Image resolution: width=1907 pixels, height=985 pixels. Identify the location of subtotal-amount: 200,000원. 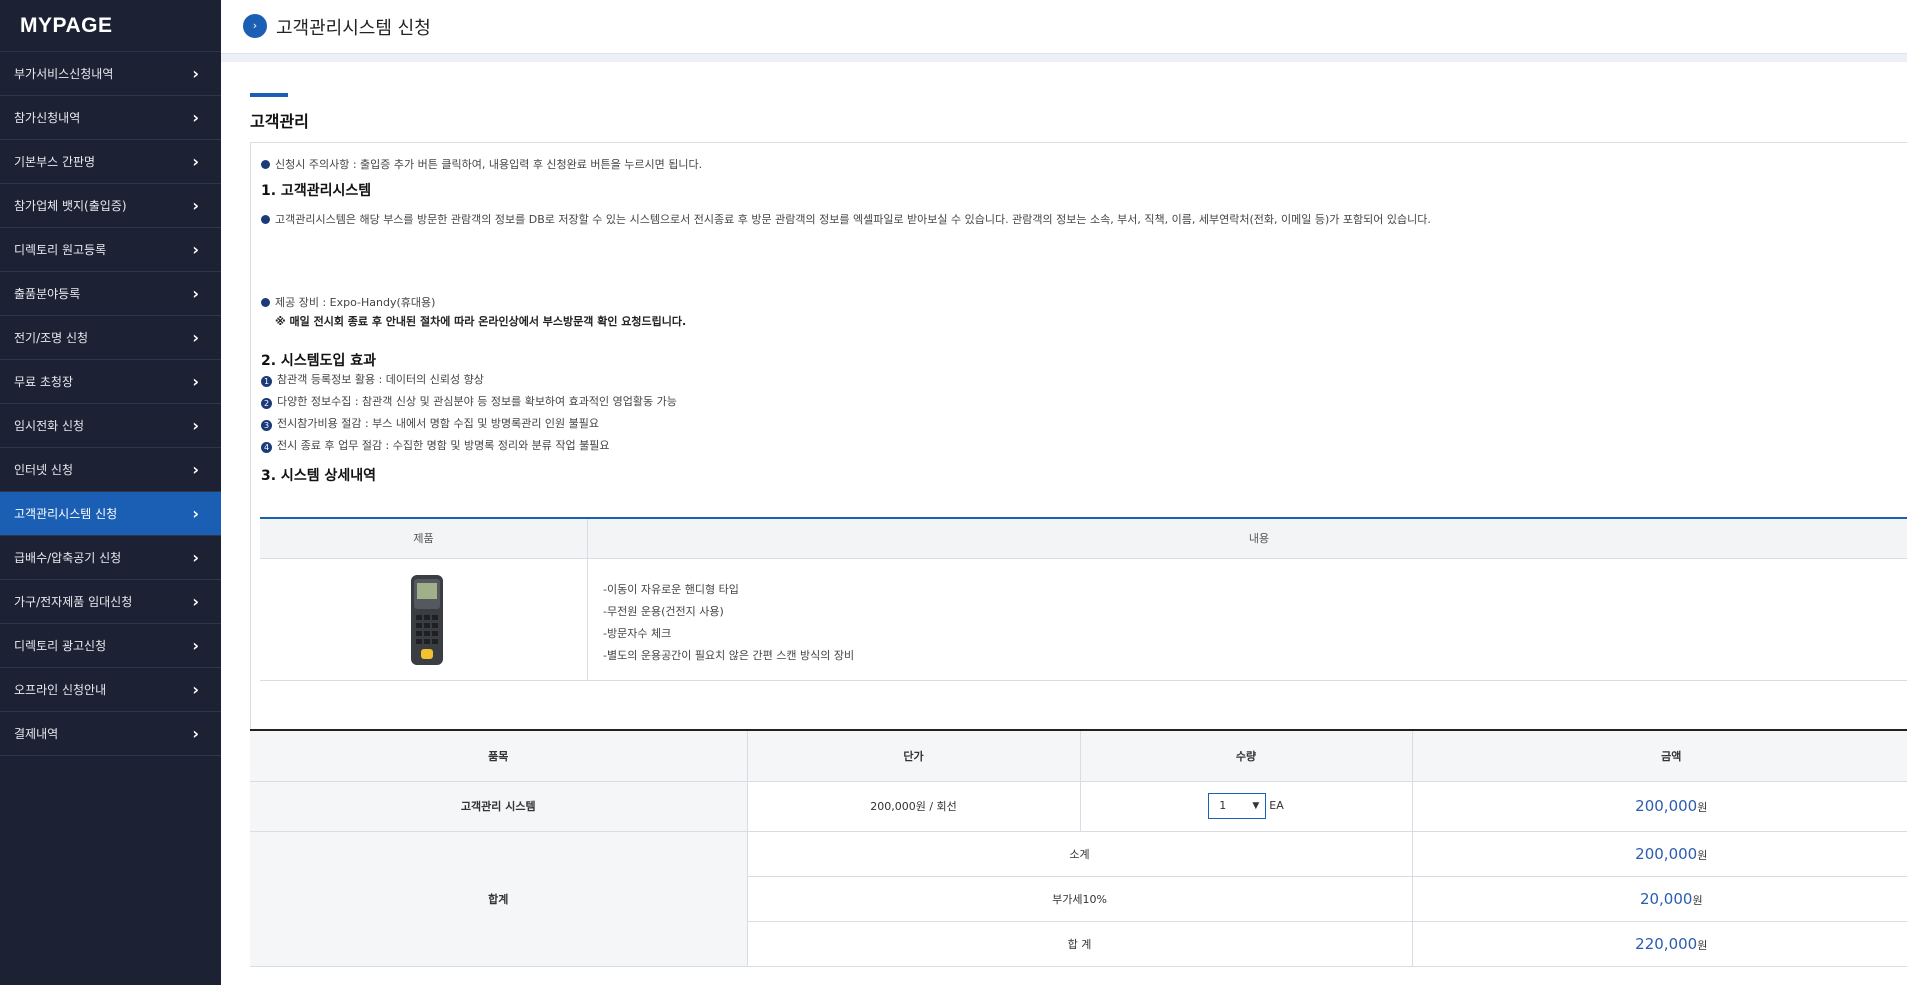
(1659, 854).